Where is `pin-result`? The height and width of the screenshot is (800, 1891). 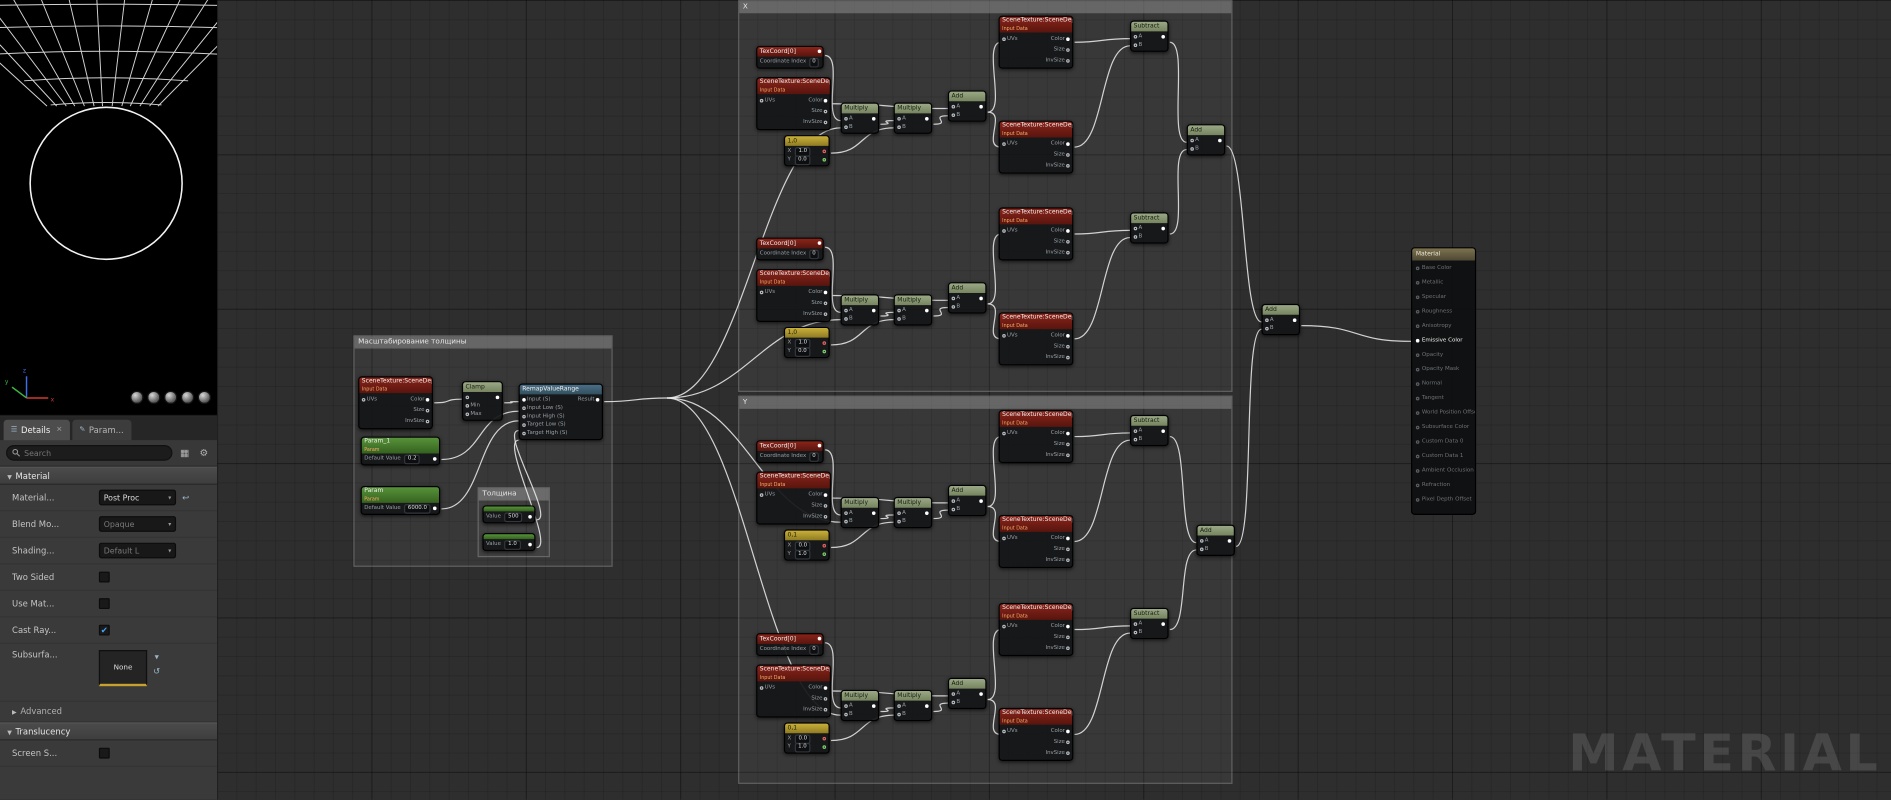
pin-result is located at coordinates (597, 399).